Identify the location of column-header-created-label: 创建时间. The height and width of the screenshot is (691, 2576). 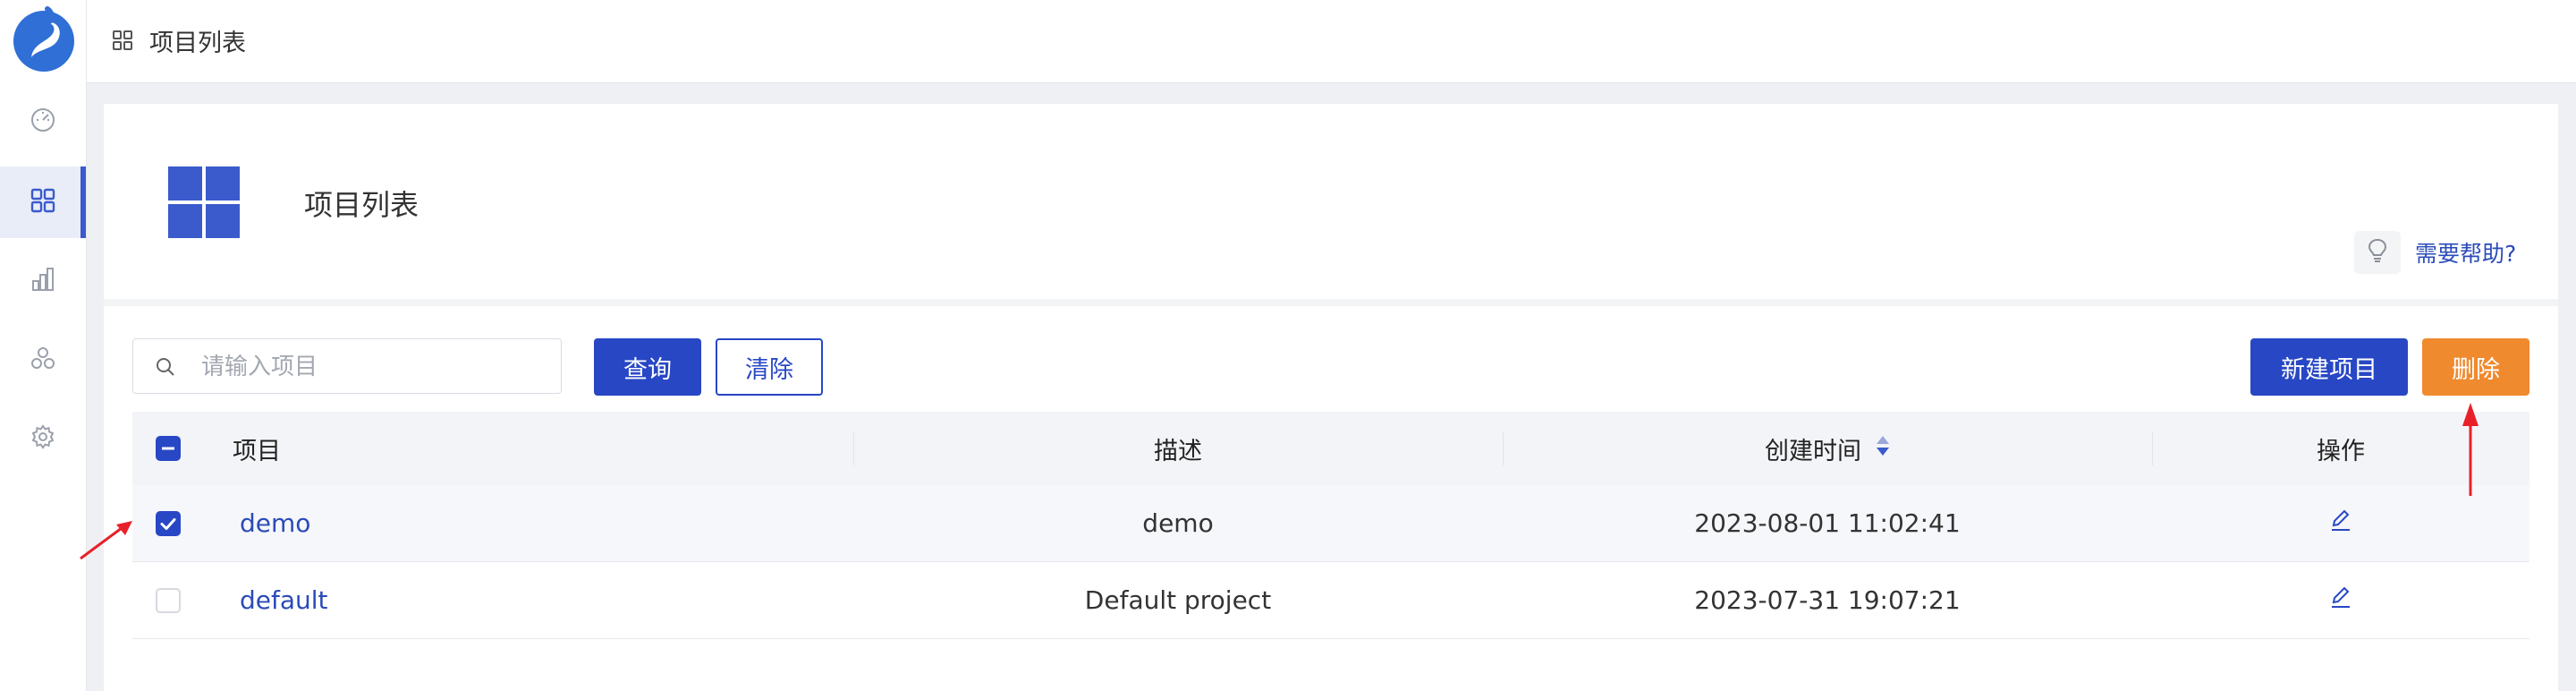
(1813, 451).